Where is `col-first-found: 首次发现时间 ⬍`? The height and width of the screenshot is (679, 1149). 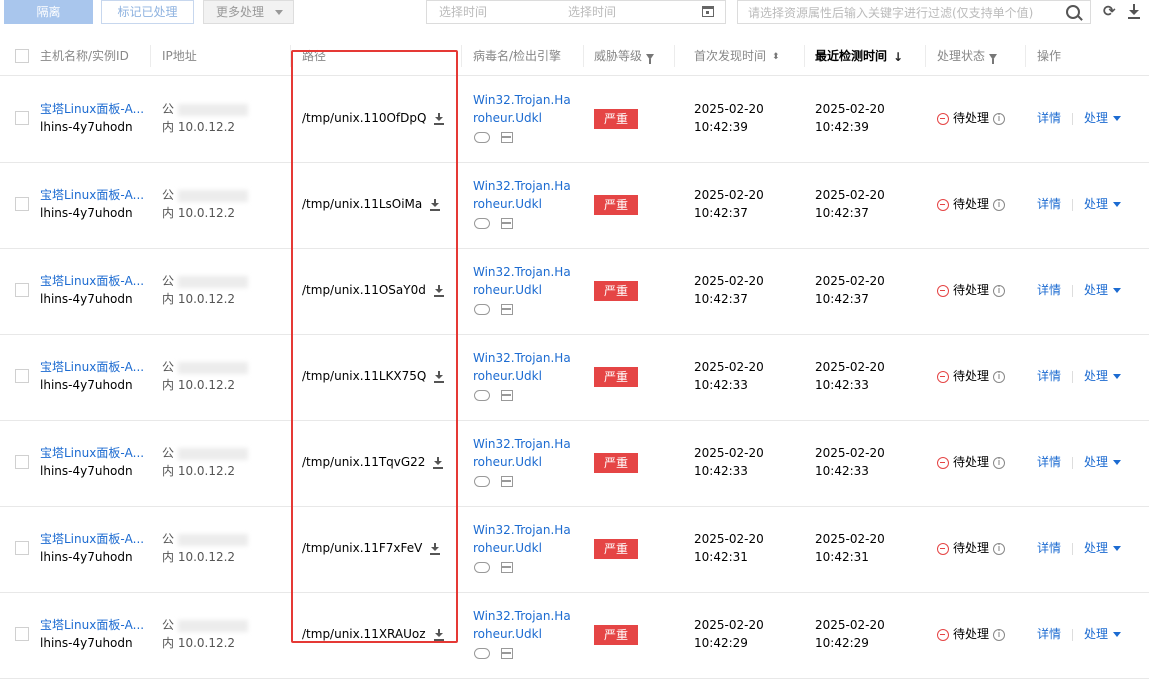
col-first-found: 首次发现时间 ⬍ is located at coordinates (737, 56).